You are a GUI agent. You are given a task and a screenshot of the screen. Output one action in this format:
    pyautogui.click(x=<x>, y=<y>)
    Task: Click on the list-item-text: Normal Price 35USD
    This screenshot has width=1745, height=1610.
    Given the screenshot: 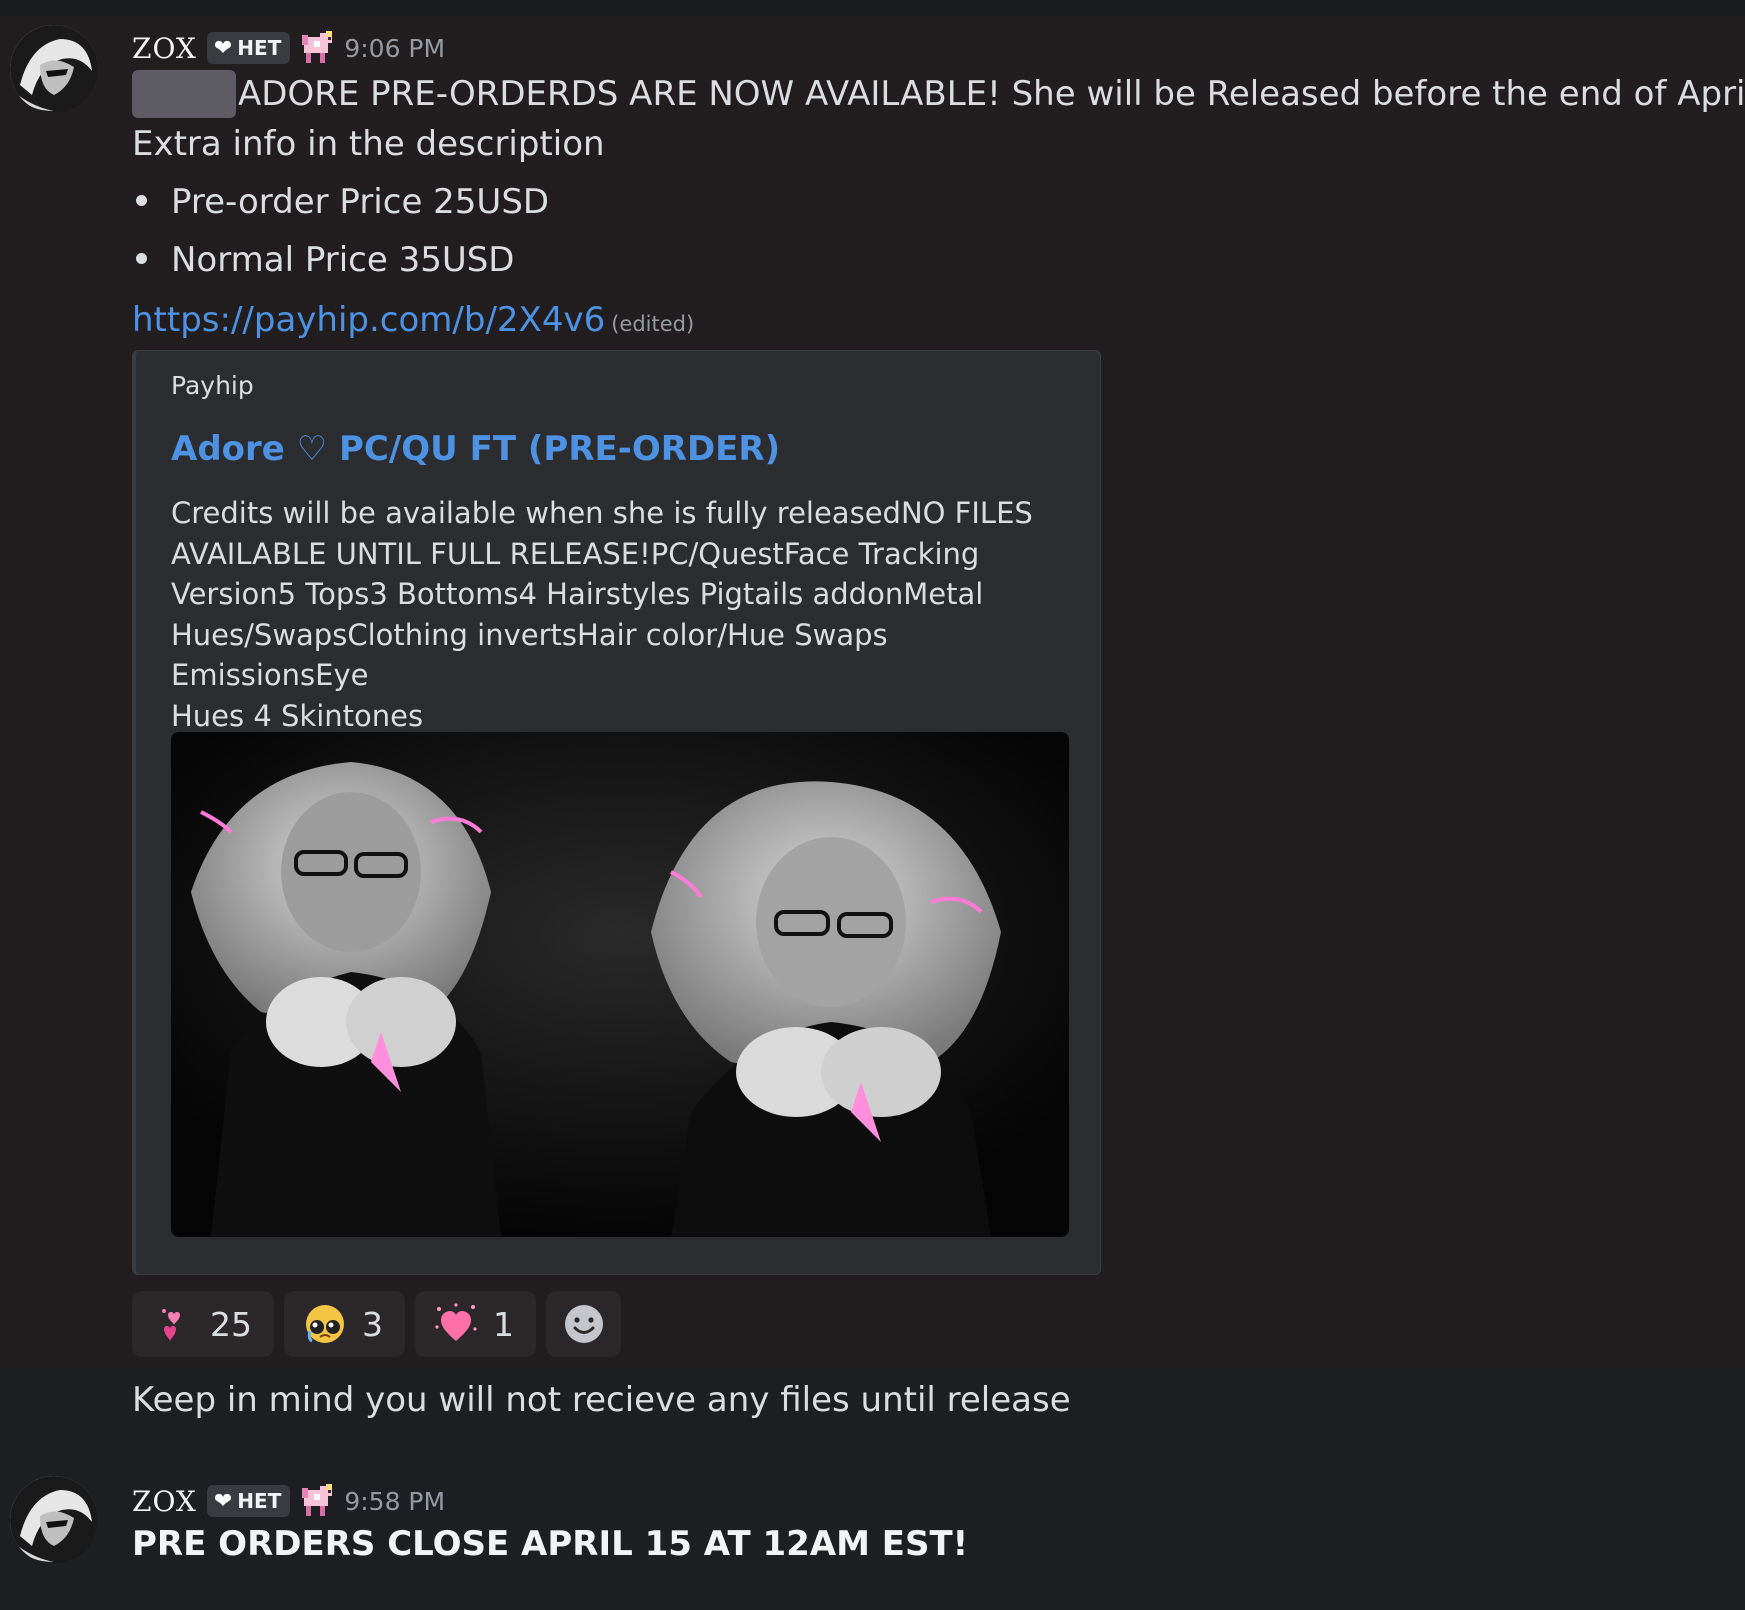 What is the action you would take?
    pyautogui.click(x=343, y=260)
    